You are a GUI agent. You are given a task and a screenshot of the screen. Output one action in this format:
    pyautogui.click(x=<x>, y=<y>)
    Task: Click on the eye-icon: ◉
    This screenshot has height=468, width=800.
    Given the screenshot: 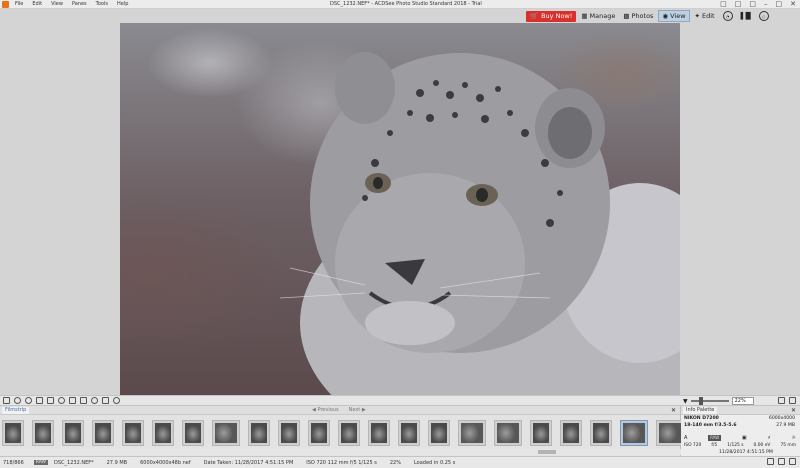 What is the action you would take?
    pyautogui.click(x=665, y=16)
    